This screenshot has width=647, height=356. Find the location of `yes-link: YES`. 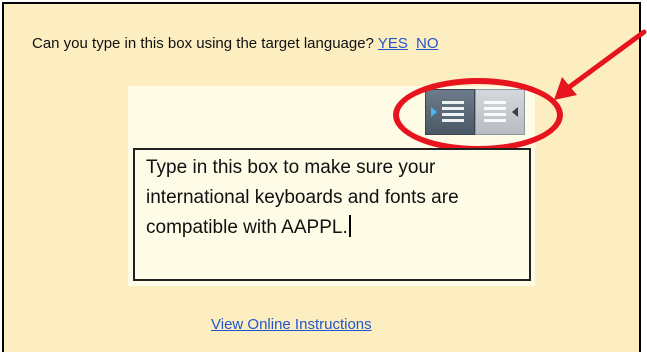

yes-link: YES is located at coordinates (393, 43).